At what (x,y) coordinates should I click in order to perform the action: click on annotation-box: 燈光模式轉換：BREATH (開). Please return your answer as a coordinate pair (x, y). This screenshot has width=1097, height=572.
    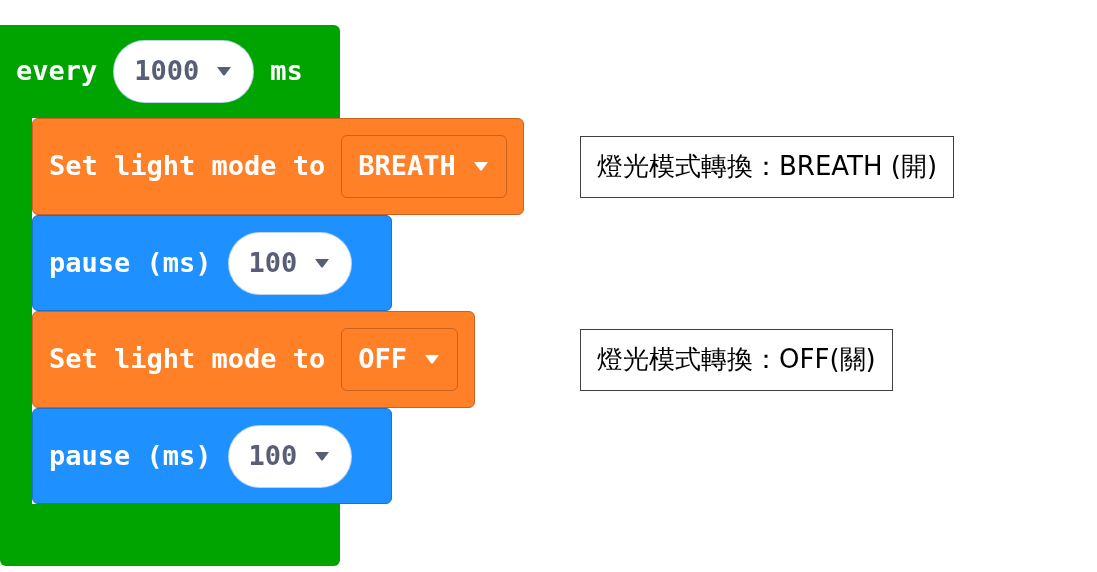
    Looking at the image, I should click on (767, 166).